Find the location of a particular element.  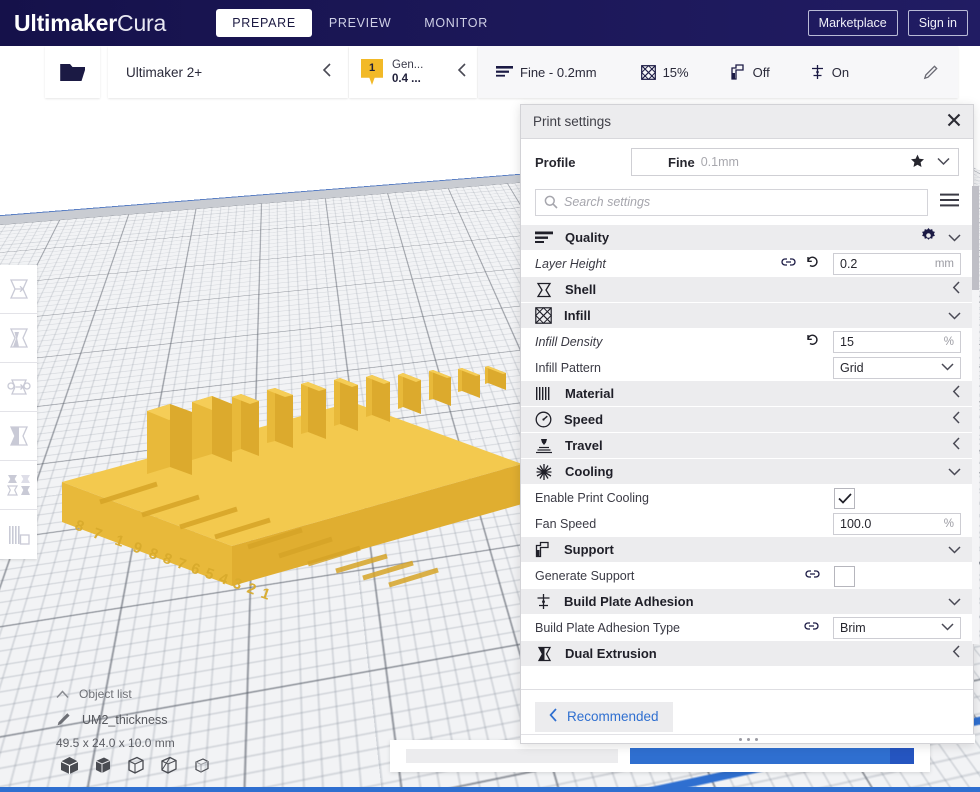

print-setup-profile: Fine - 0.2mm is located at coordinates (546, 72).